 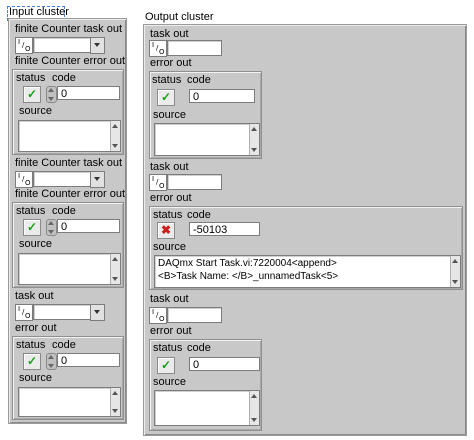 What do you see at coordinates (24, 312) in the screenshot?
I see `input-task-out-3-io-icon: I / O` at bounding box center [24, 312].